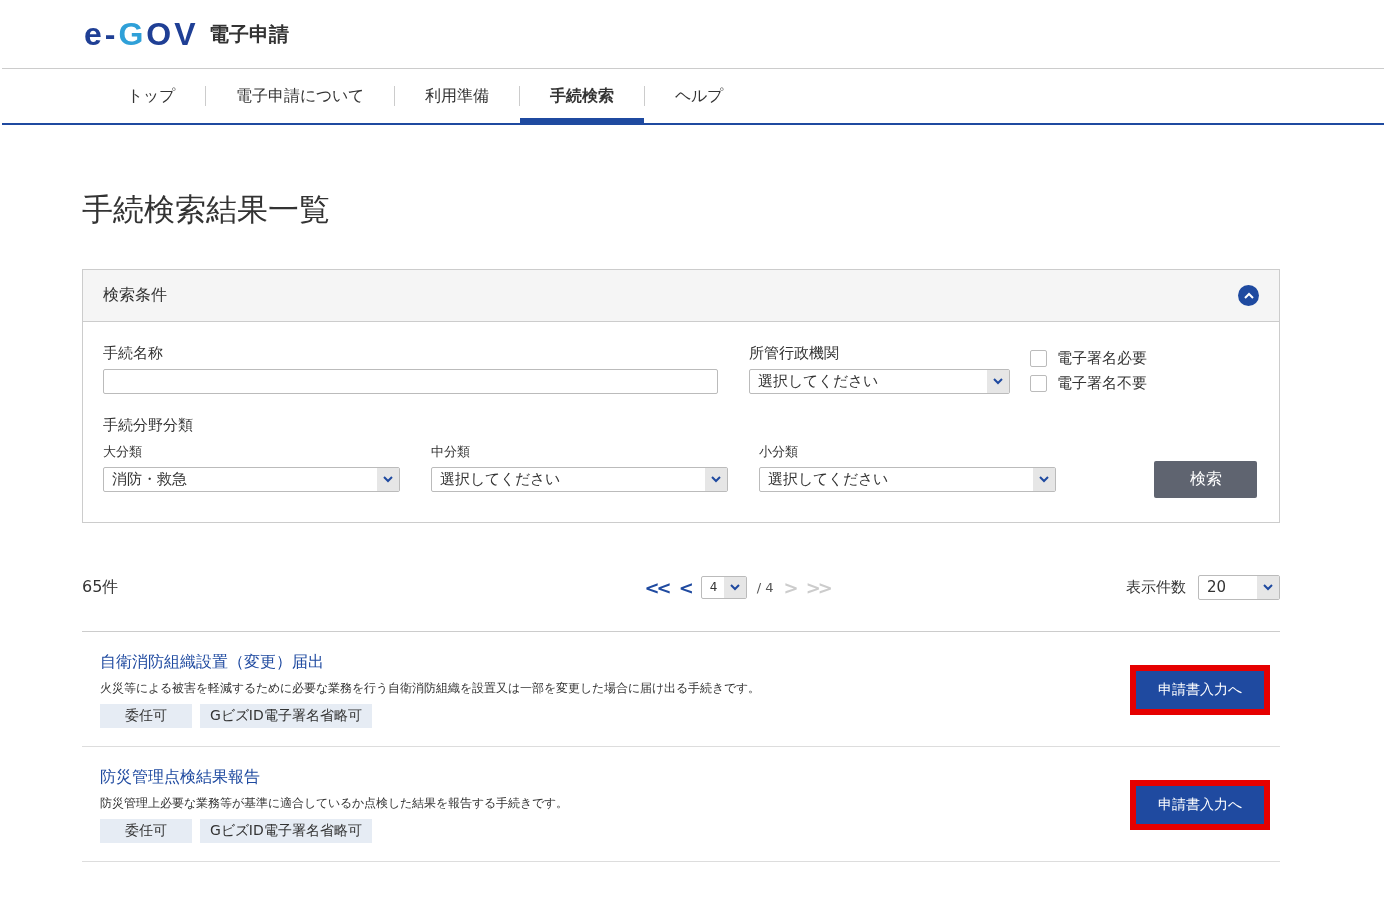 This screenshot has width=1386, height=901. Describe the element at coordinates (1205, 479) in the screenshot. I see `search-button: 検索` at that location.